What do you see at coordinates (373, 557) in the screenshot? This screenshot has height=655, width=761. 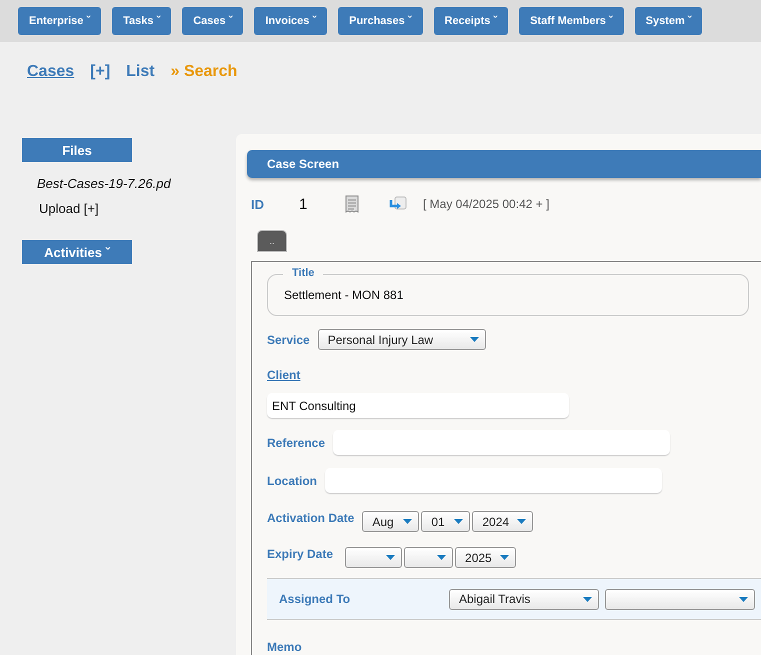 I see `month-select` at bounding box center [373, 557].